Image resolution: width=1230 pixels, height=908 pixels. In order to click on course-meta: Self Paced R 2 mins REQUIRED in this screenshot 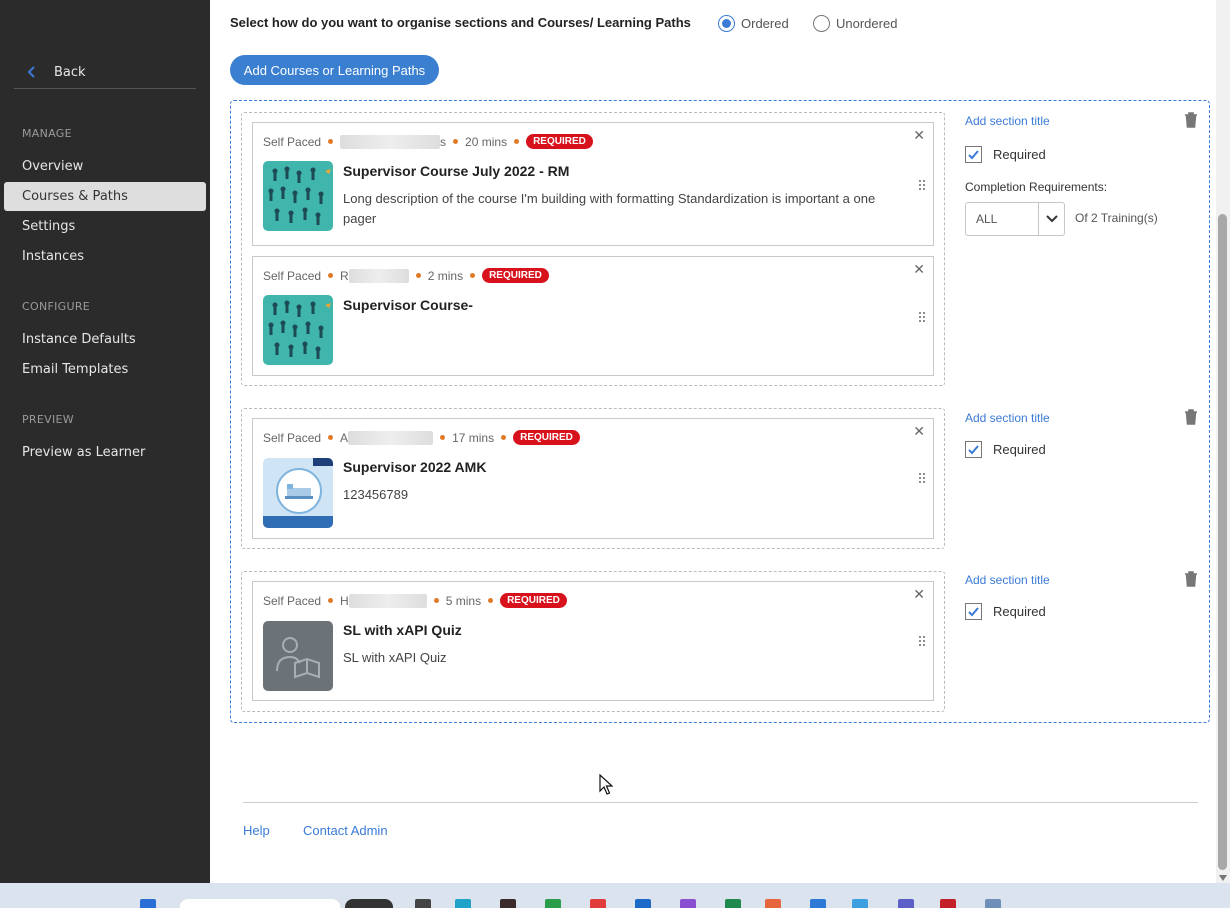, I will do `click(406, 275)`.